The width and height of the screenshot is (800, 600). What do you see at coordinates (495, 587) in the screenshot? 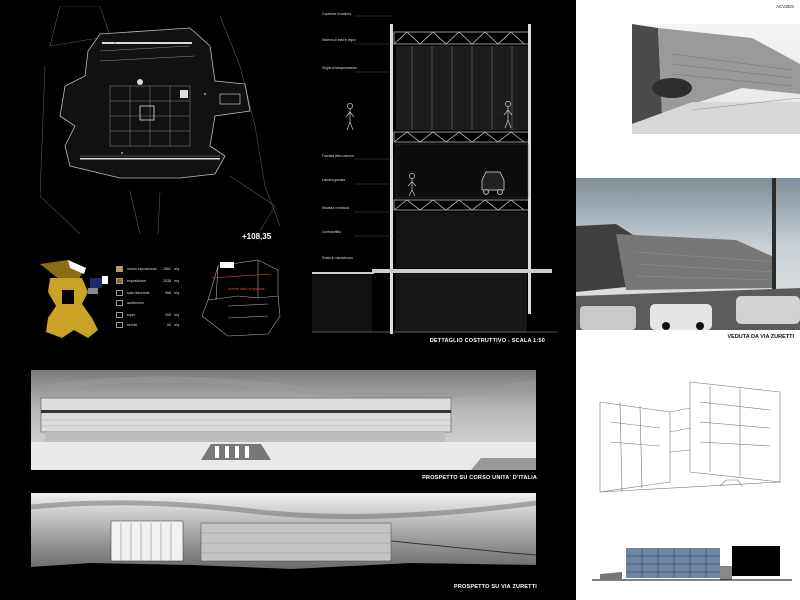
I see `elevation2-caption: PROSPETTO SU VIA ZURETTI` at bounding box center [495, 587].